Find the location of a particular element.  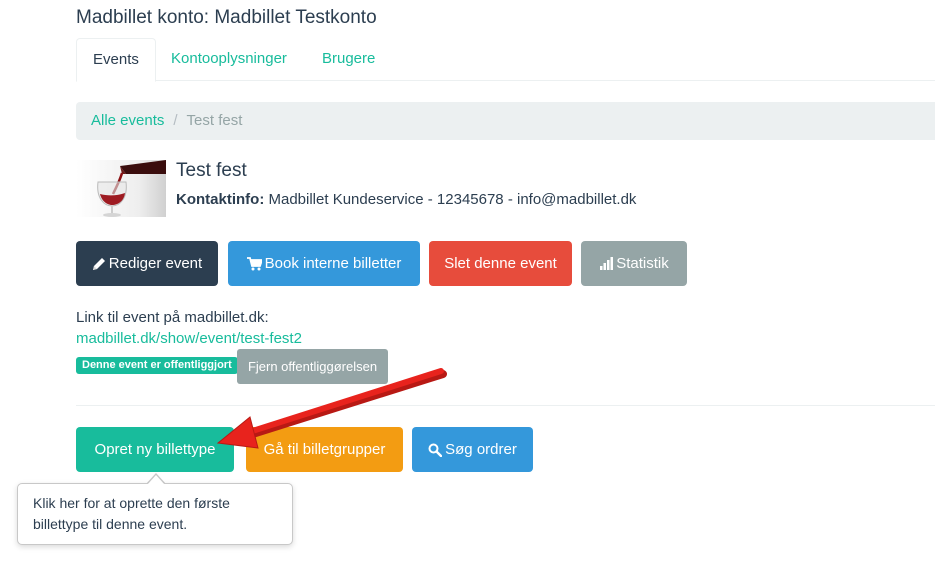

tab-bar: Events Kontooplysninger Brugere is located at coordinates (505, 60).